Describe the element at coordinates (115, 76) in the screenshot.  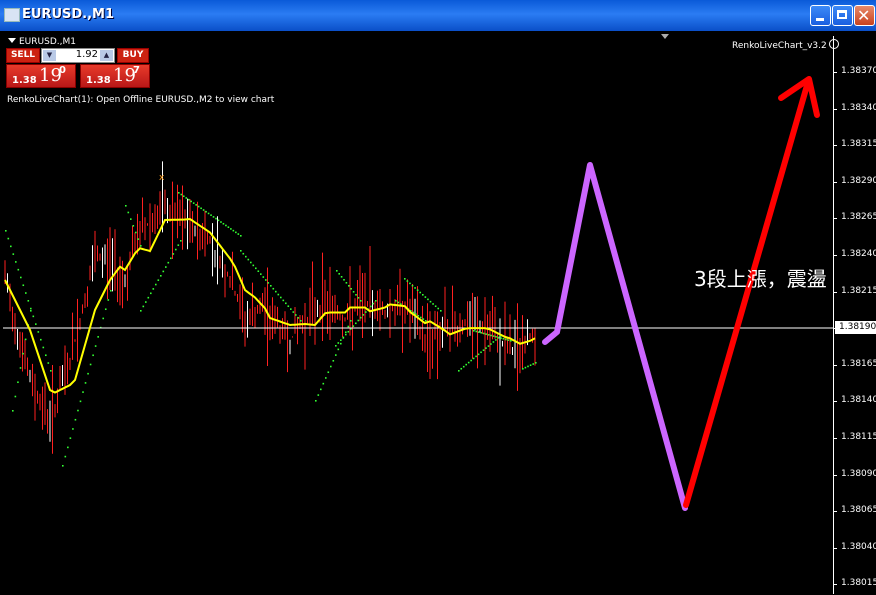
I see `buy-quote: 1.38 19 7` at that location.